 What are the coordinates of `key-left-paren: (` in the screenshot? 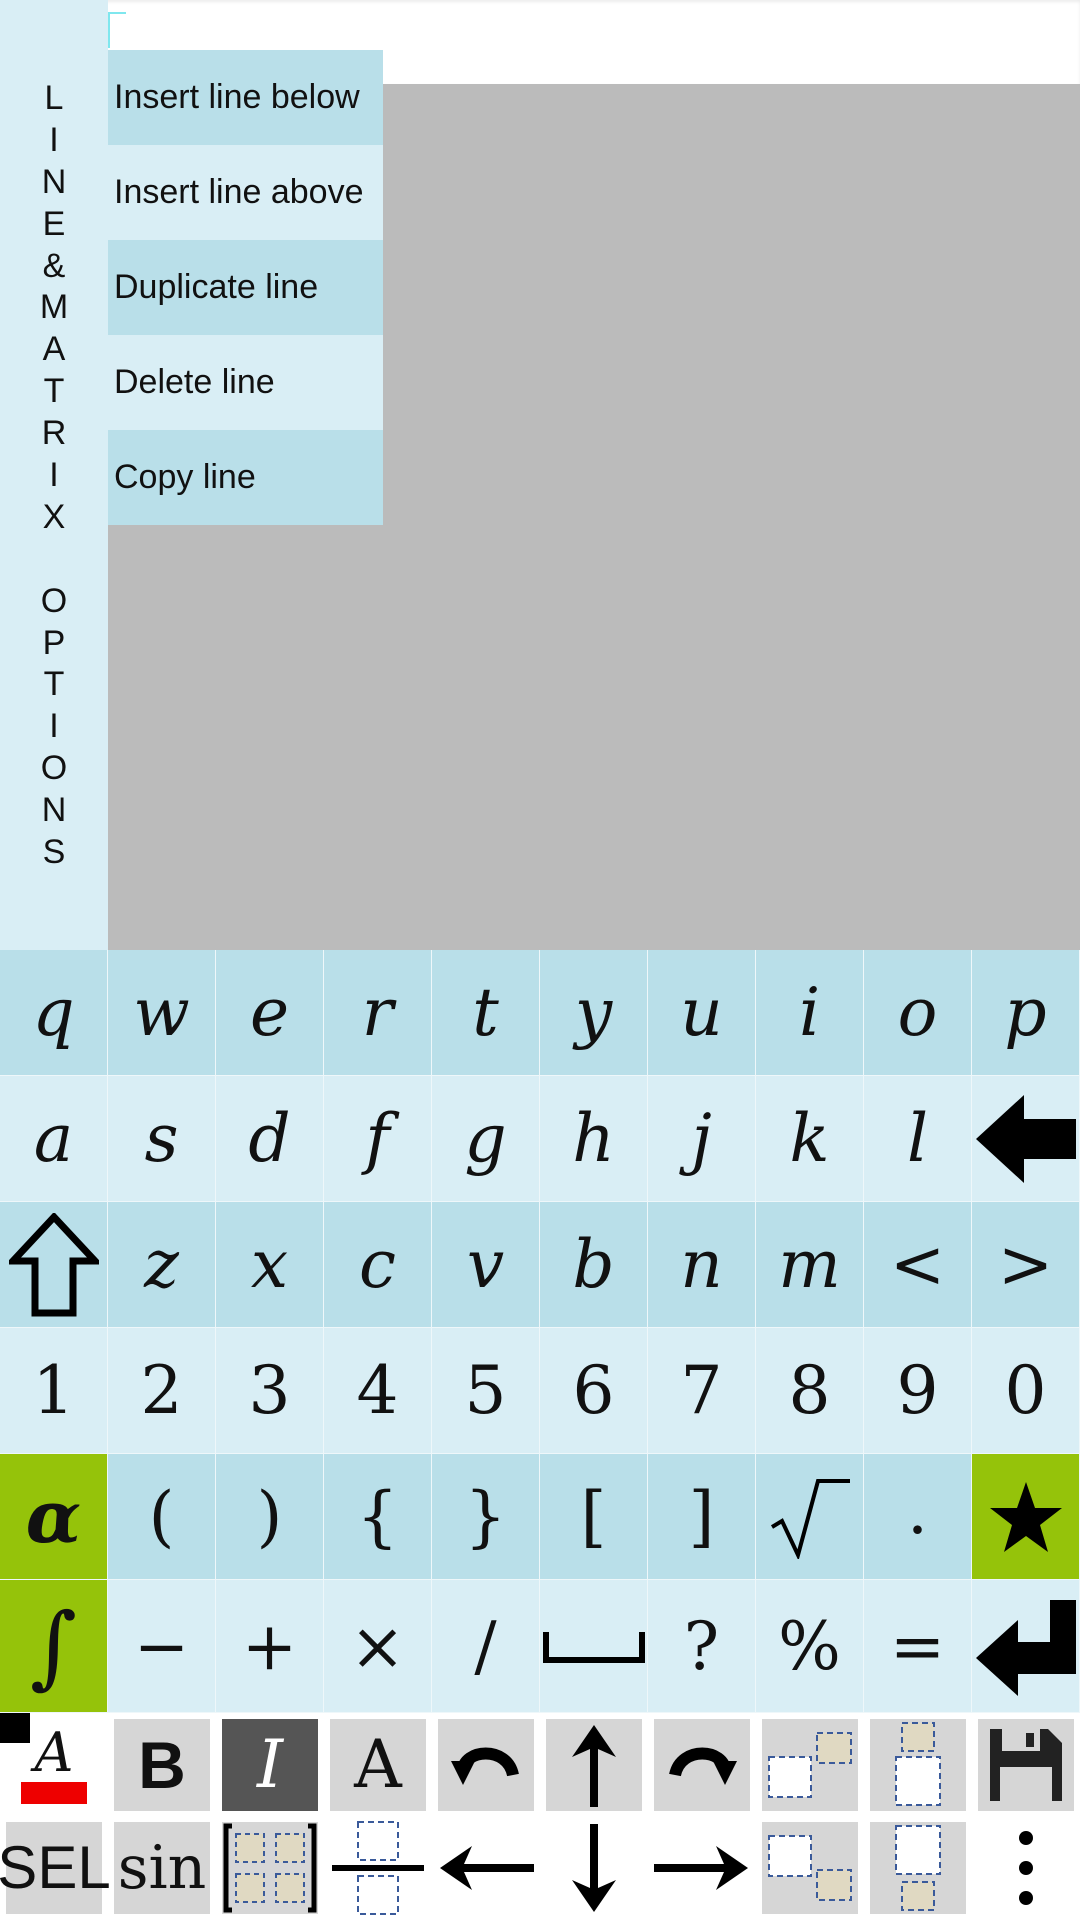 It's located at (162, 1517).